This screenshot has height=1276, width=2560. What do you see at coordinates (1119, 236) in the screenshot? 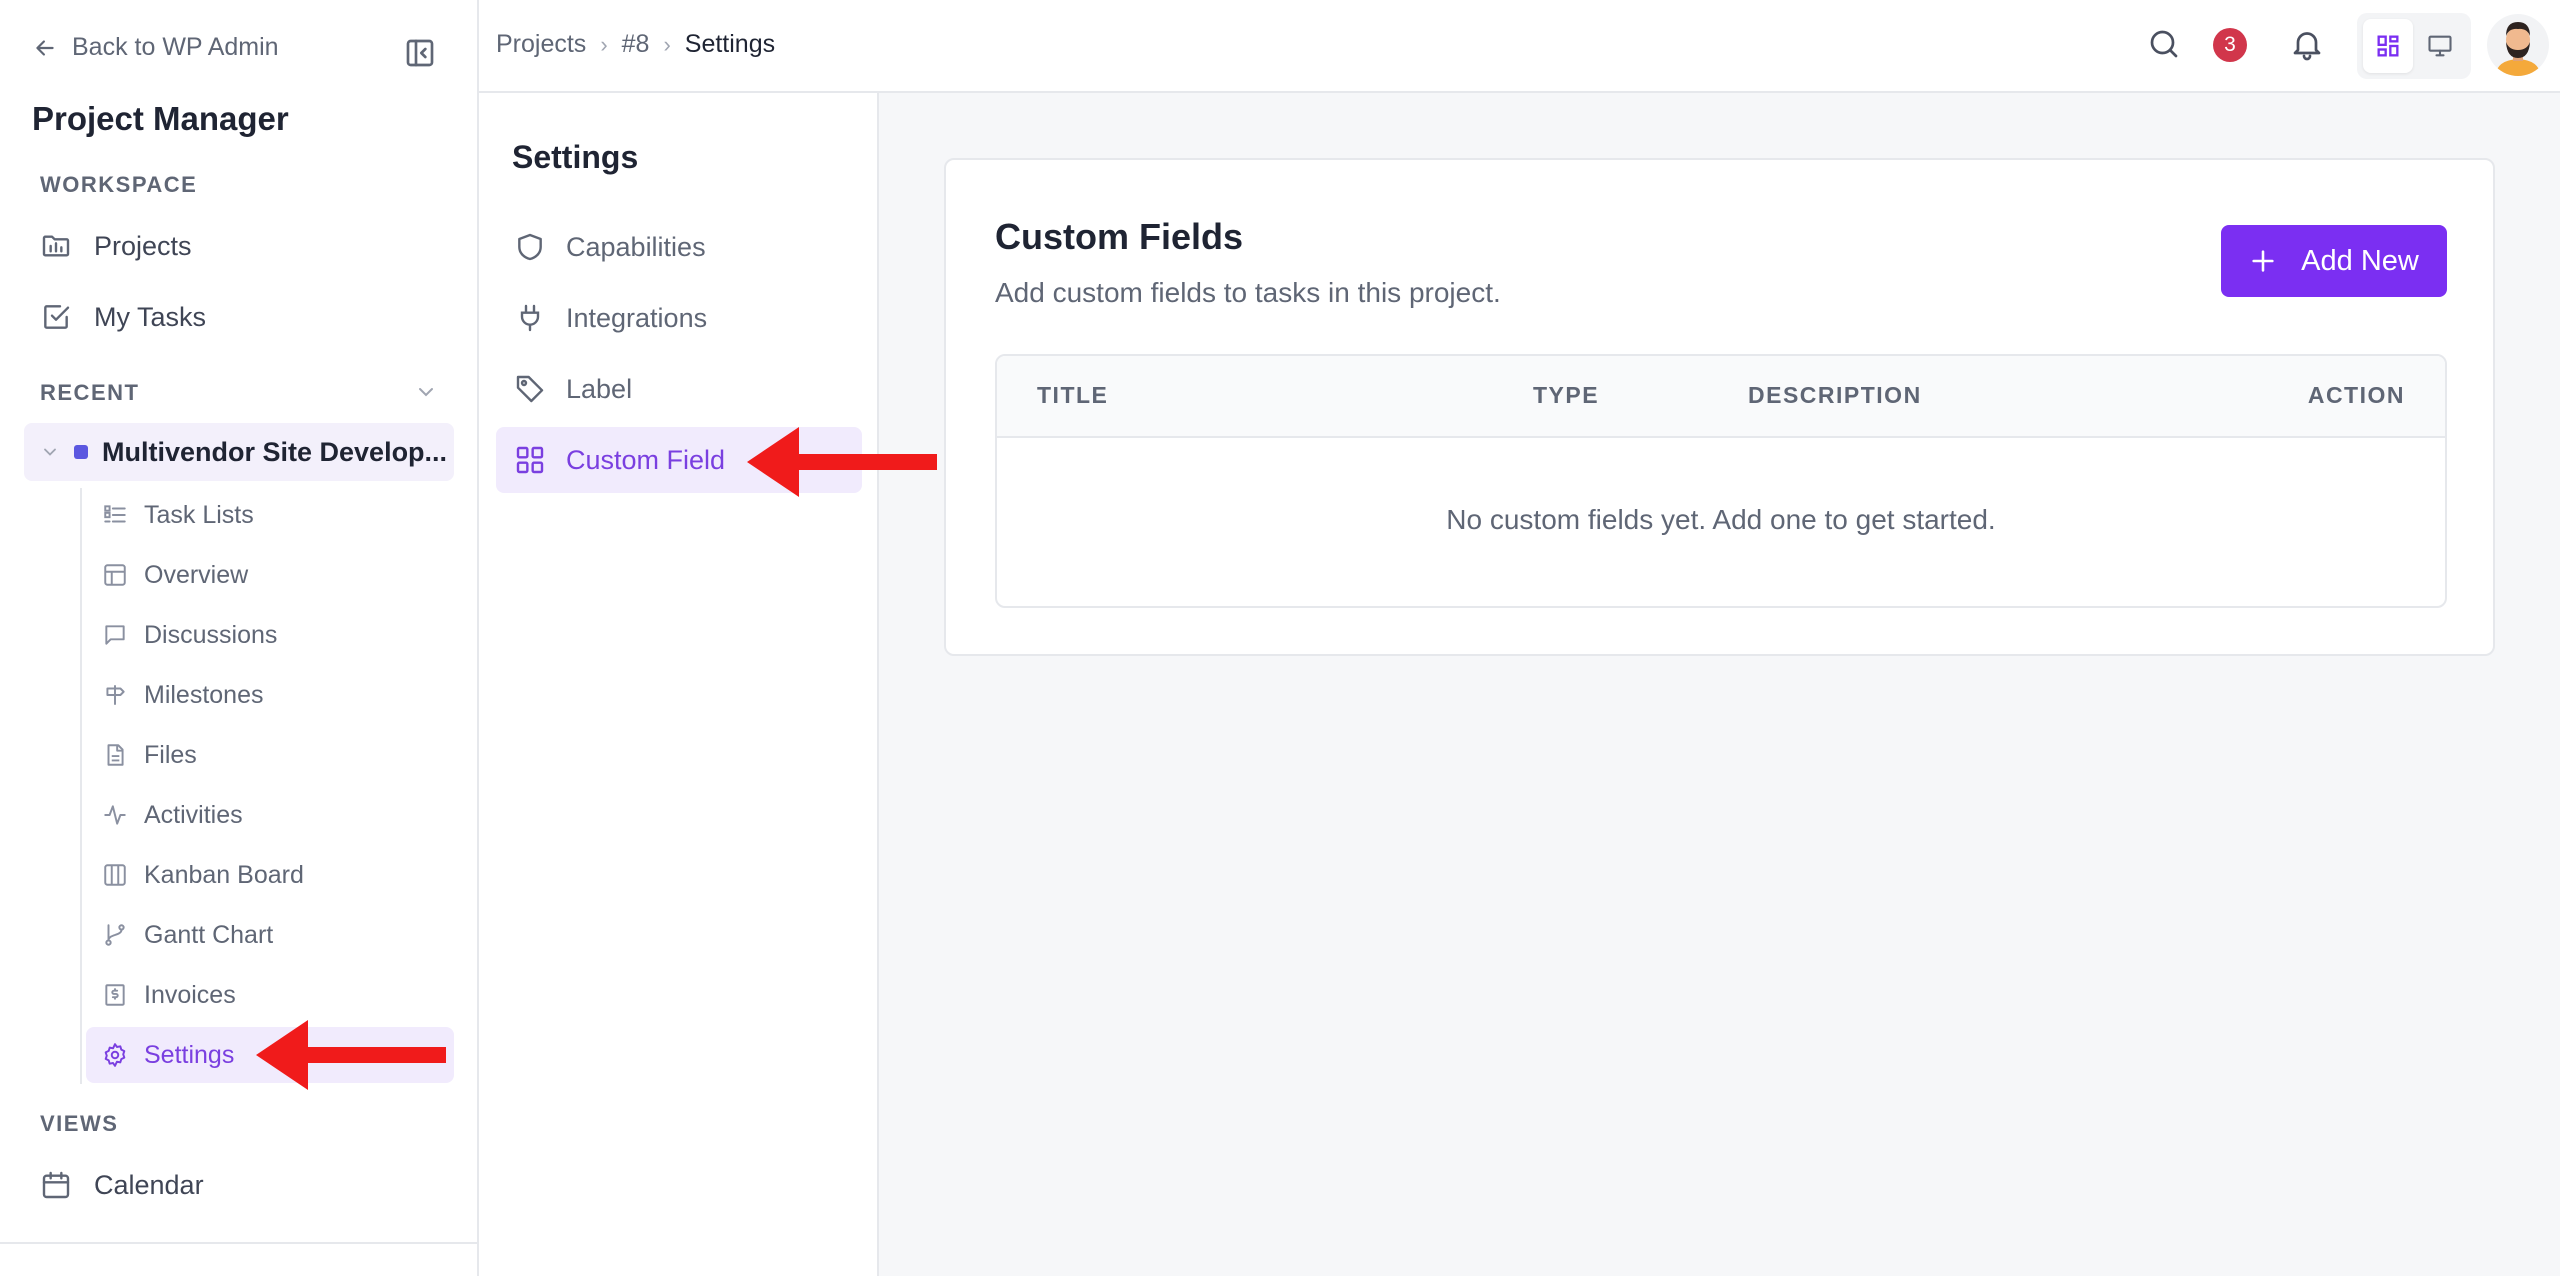
I see `page-title: Custom Fields` at bounding box center [1119, 236].